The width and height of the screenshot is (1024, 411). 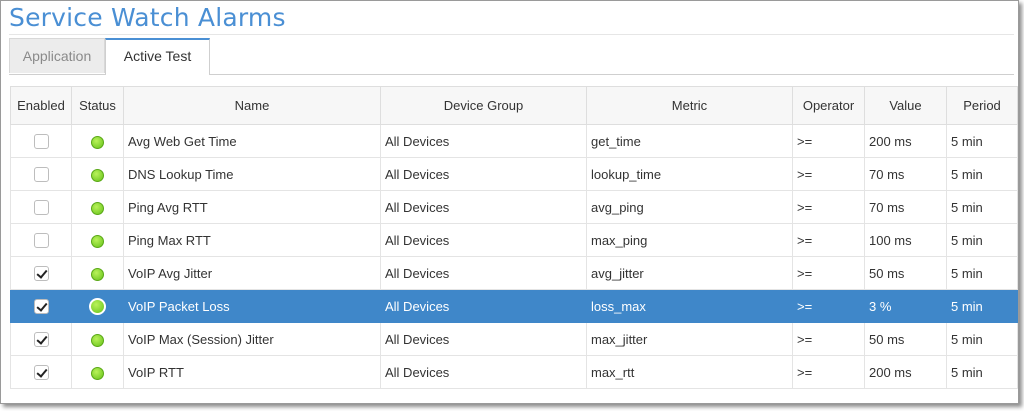 What do you see at coordinates (905, 240) in the screenshot?
I see `value-cell: 100 ms` at bounding box center [905, 240].